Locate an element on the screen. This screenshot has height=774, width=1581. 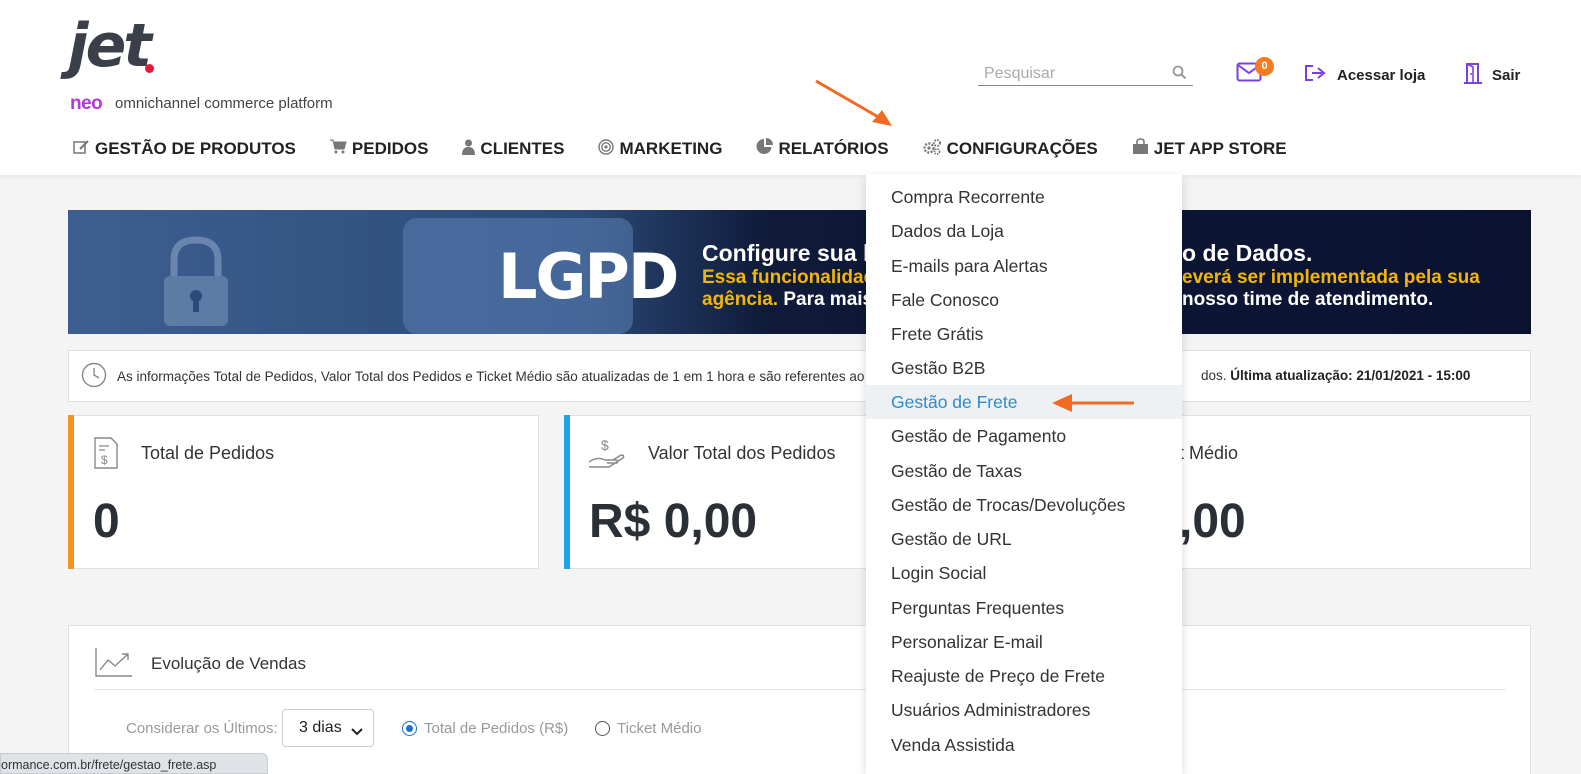
search-box is located at coordinates (1085, 74).